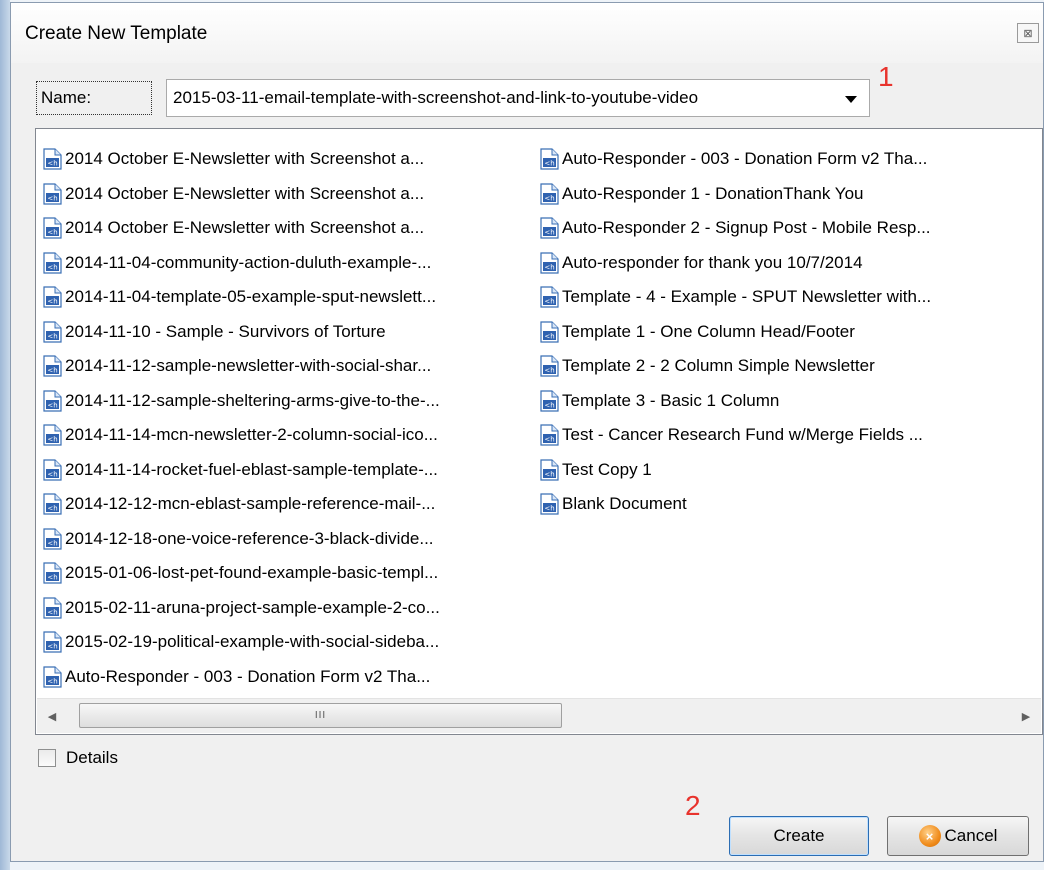  I want to click on close-button: ⊠, so click(1028, 33).